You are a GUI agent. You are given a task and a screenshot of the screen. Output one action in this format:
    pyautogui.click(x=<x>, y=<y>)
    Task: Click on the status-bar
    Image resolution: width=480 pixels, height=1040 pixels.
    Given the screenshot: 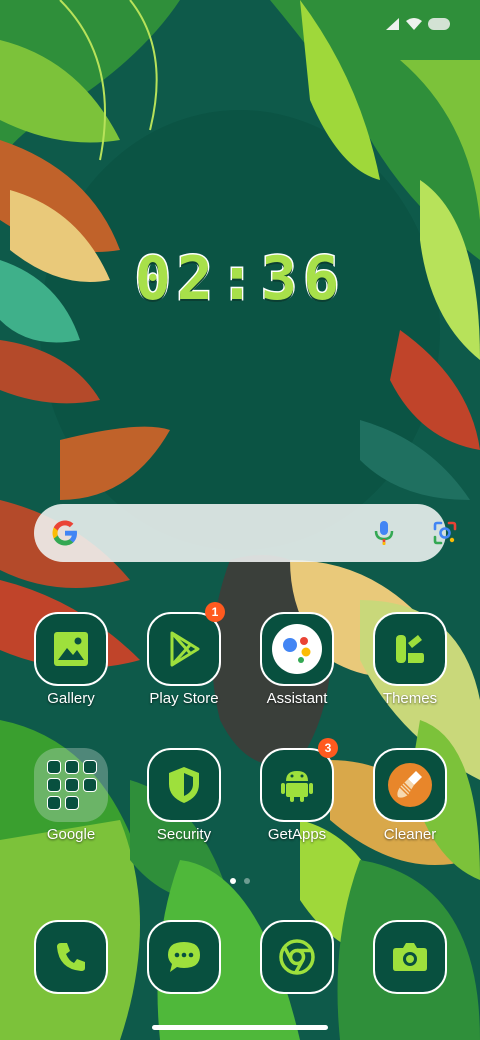 What is the action you would take?
    pyautogui.click(x=418, y=24)
    